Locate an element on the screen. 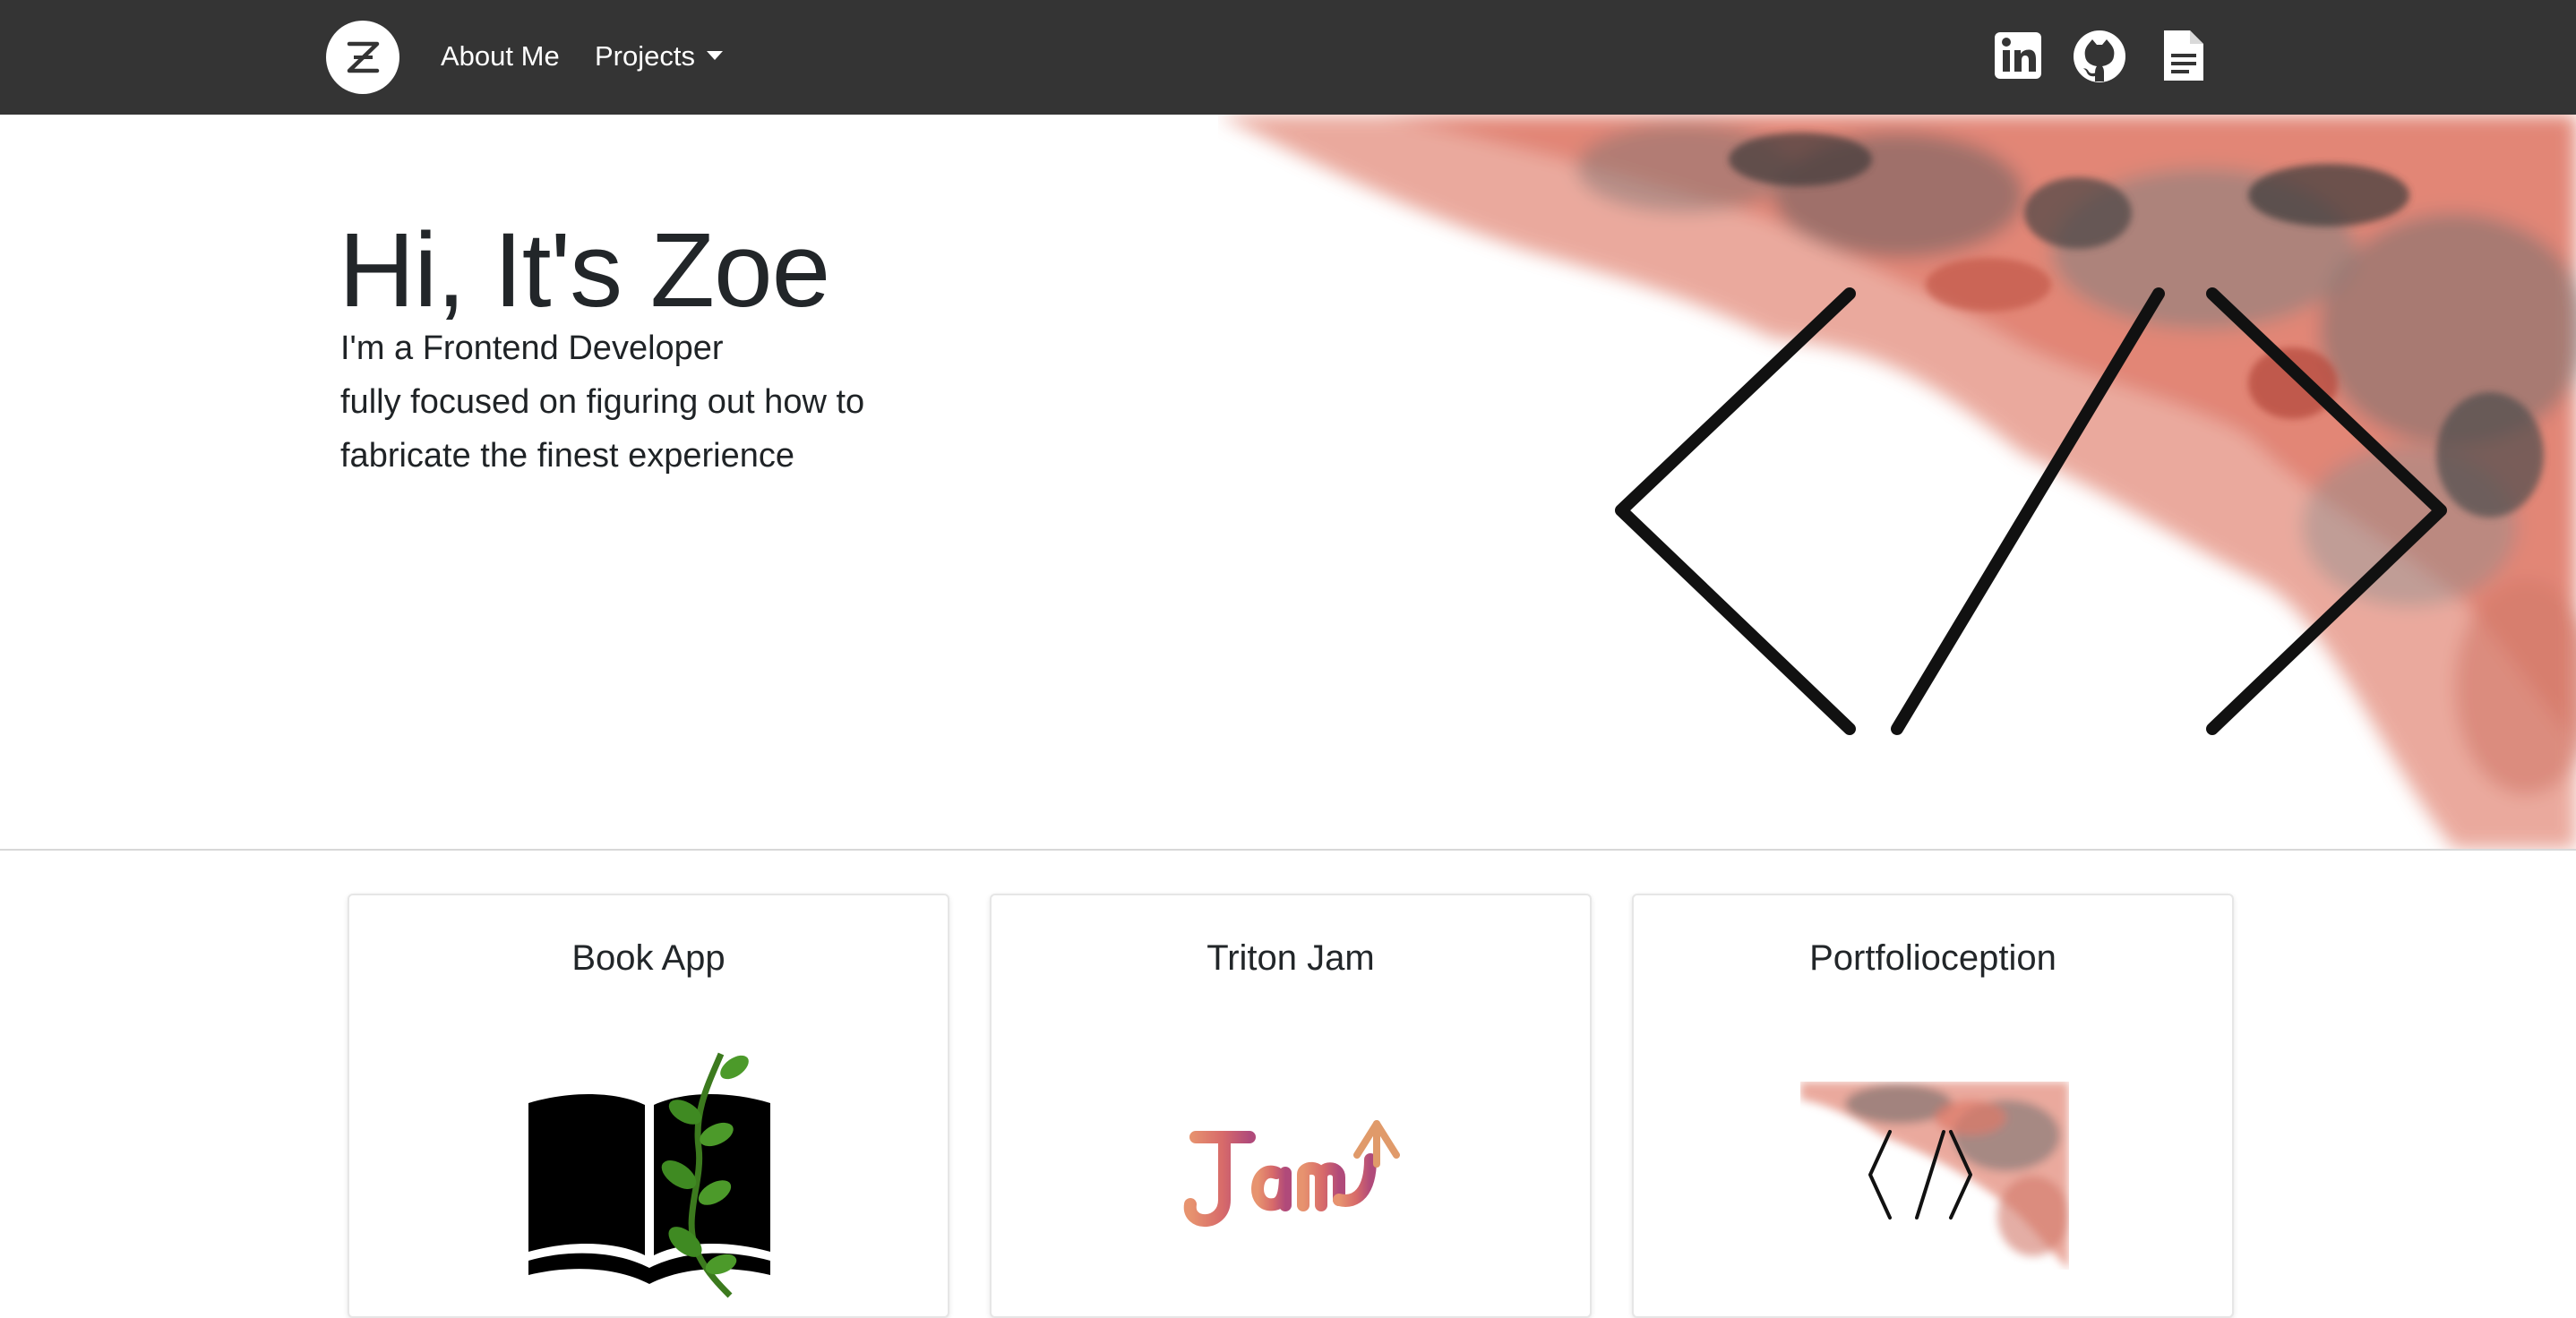 The image size is (2576, 1318). project-card-book-app: Book App is located at coordinates (648, 1106).